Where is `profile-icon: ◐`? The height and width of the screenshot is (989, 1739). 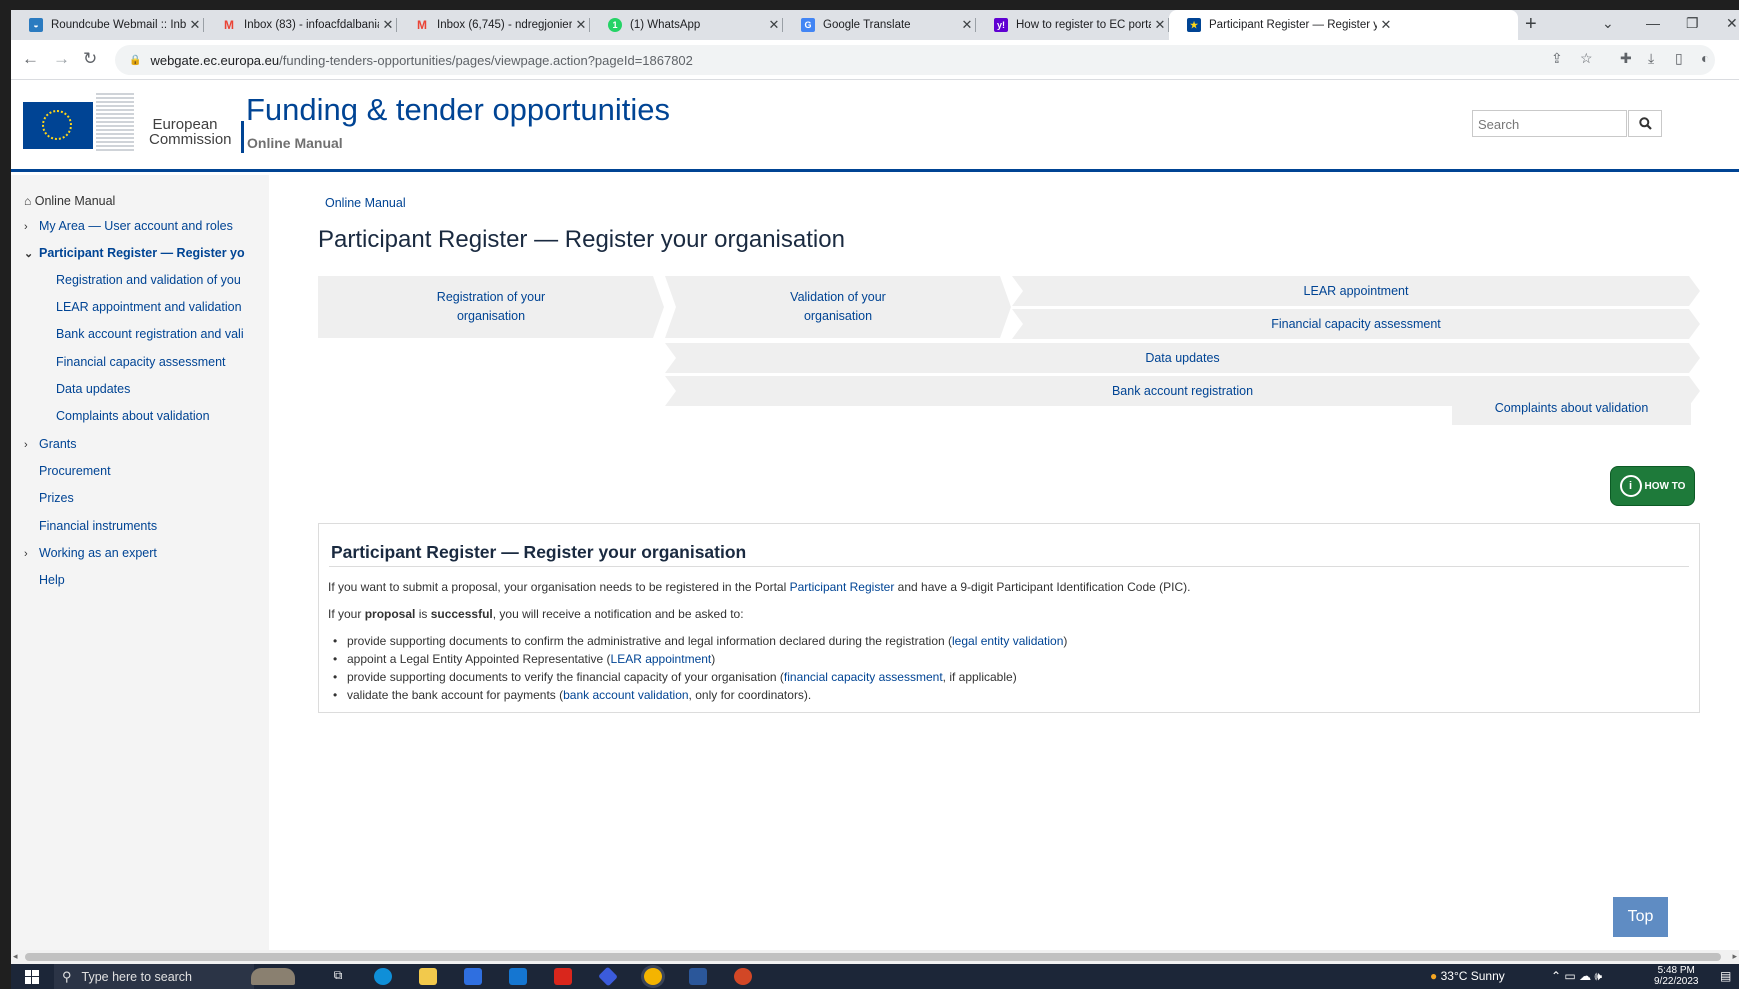
profile-icon: ◐ is located at coordinates (1705, 58).